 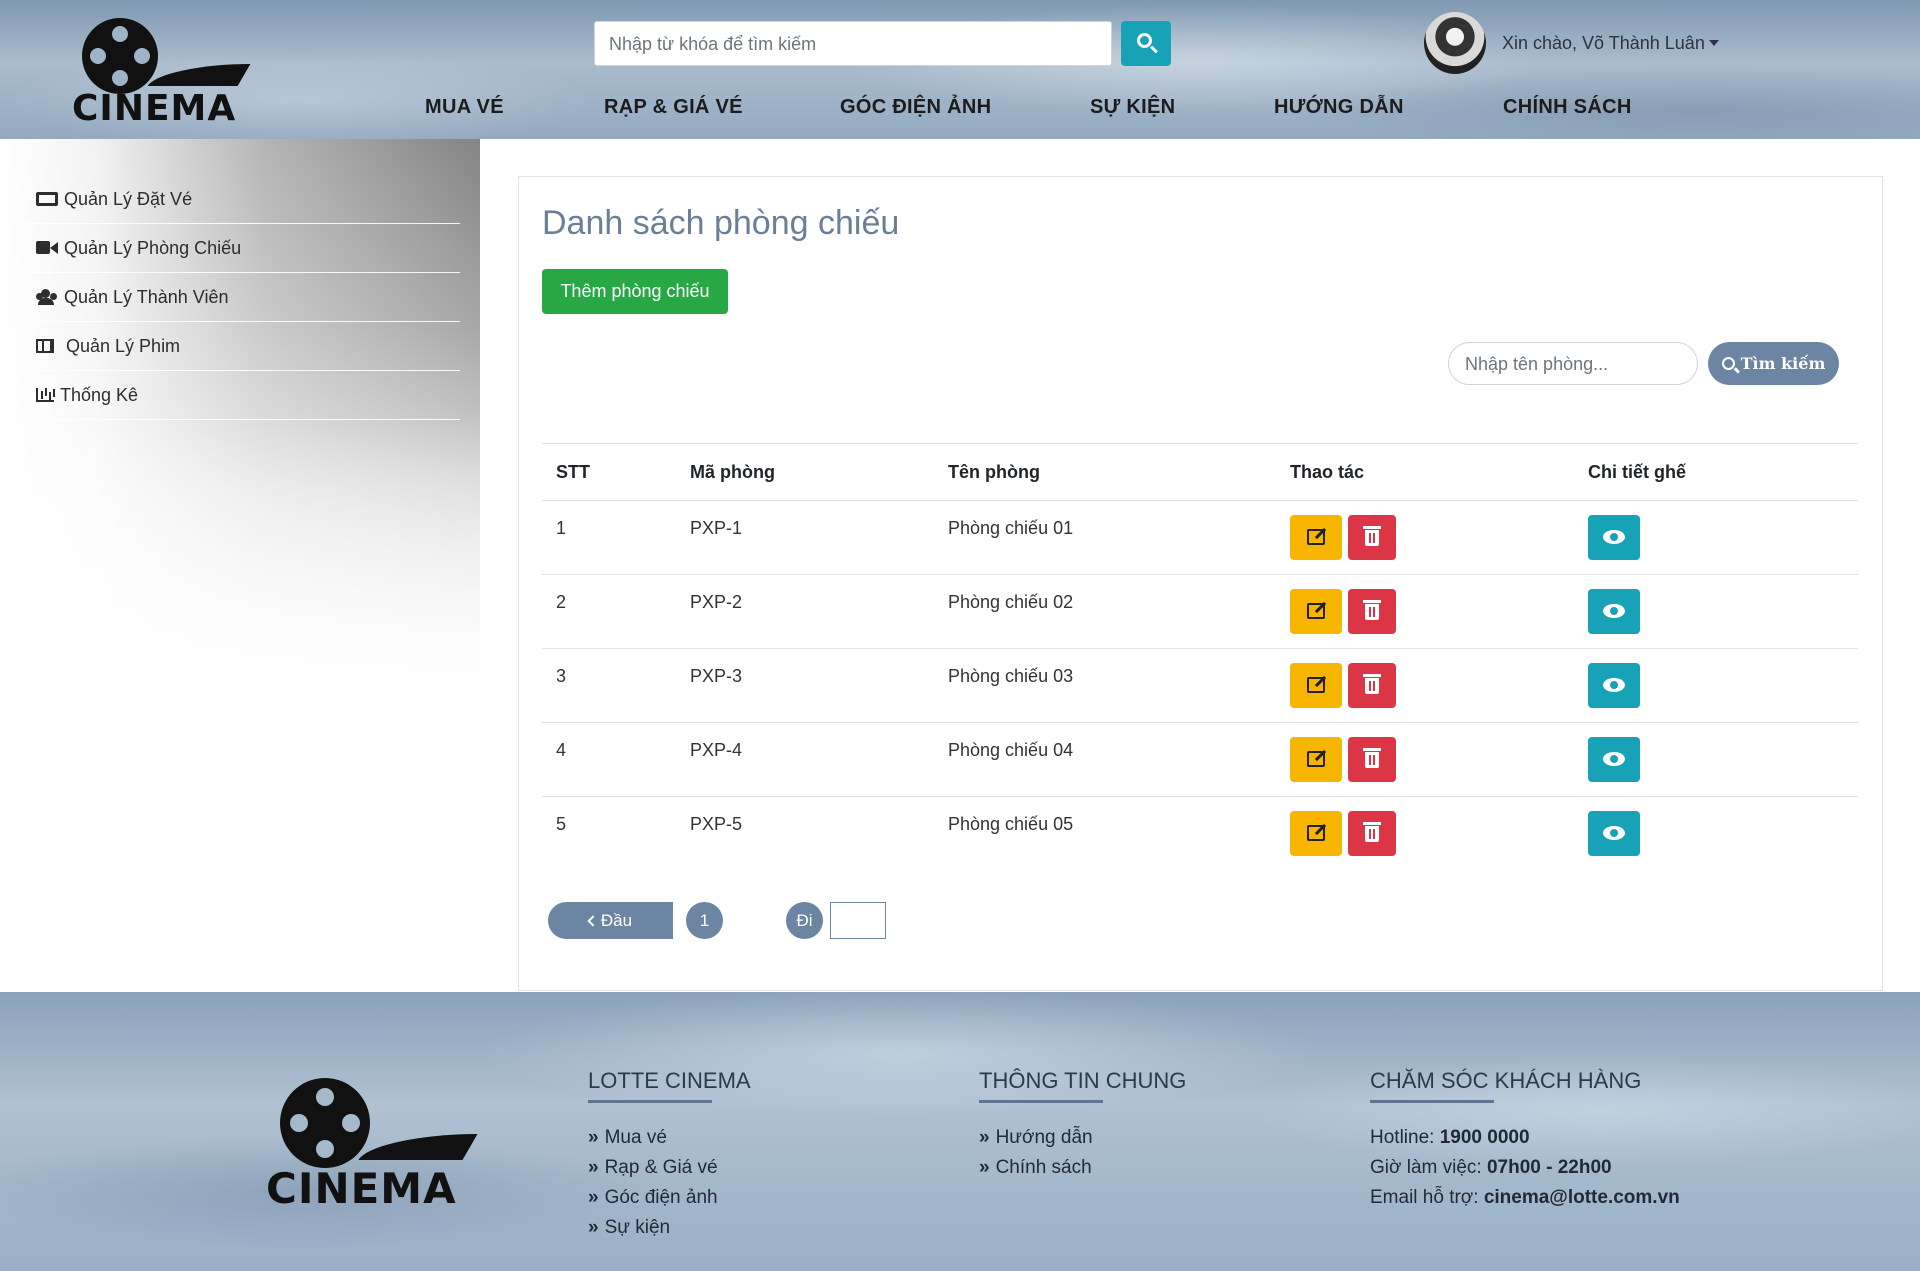 I want to click on footer-link-rap-gia-ve: » Rạp & Giá vé, so click(x=653, y=1168).